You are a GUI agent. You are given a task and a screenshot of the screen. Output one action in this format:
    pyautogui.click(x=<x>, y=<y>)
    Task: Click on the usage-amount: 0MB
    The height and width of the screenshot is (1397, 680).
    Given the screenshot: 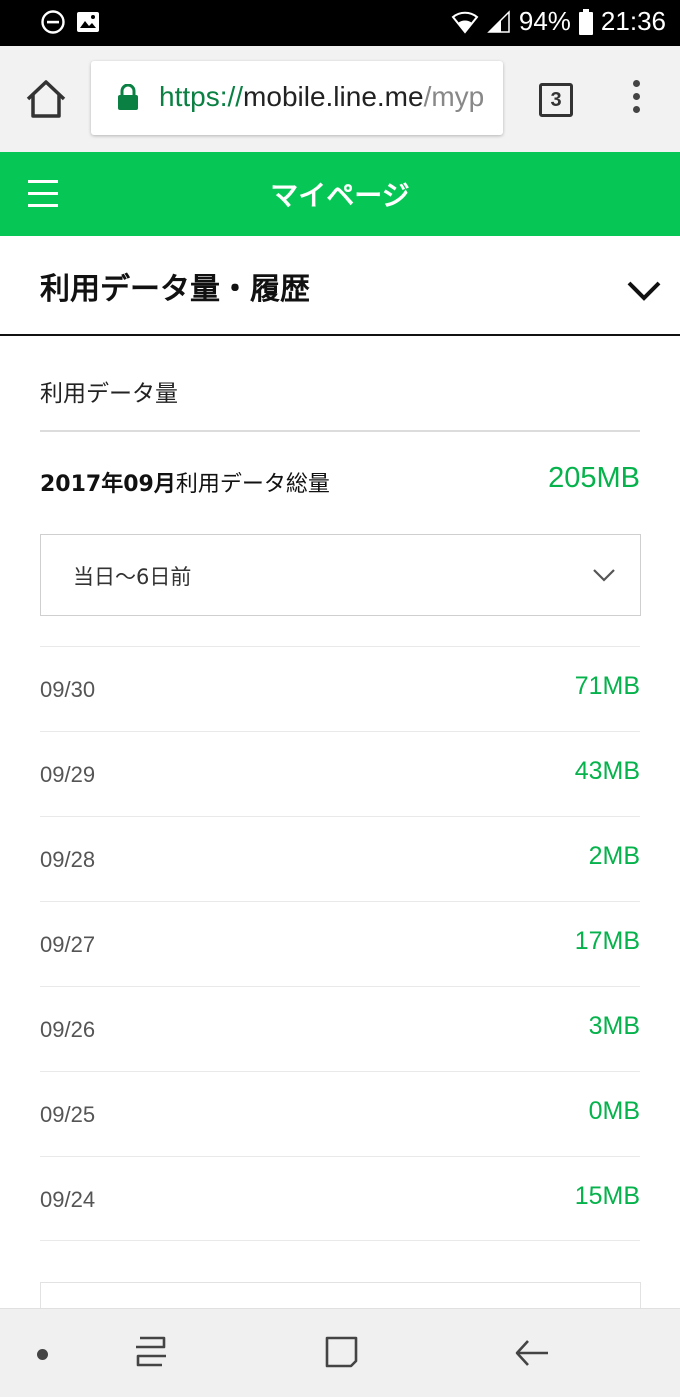 What is the action you would take?
    pyautogui.click(x=614, y=1111)
    